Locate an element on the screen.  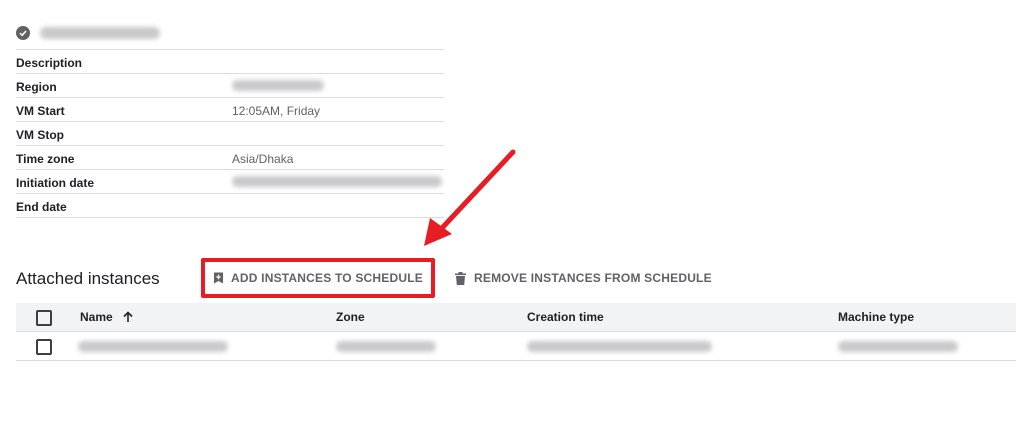
column-creation-time-header: Creation time is located at coordinates (565, 317).